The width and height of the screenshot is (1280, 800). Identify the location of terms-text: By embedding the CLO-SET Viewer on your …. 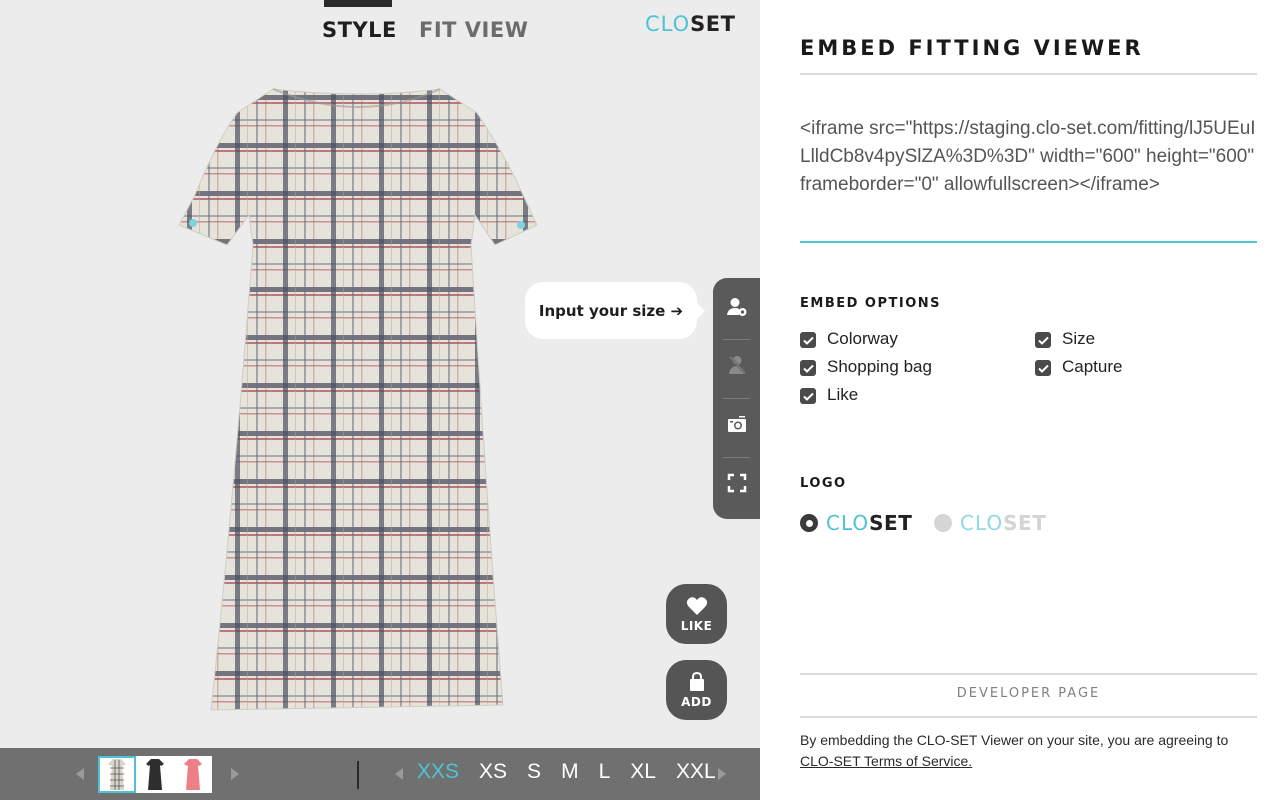
(1014, 740).